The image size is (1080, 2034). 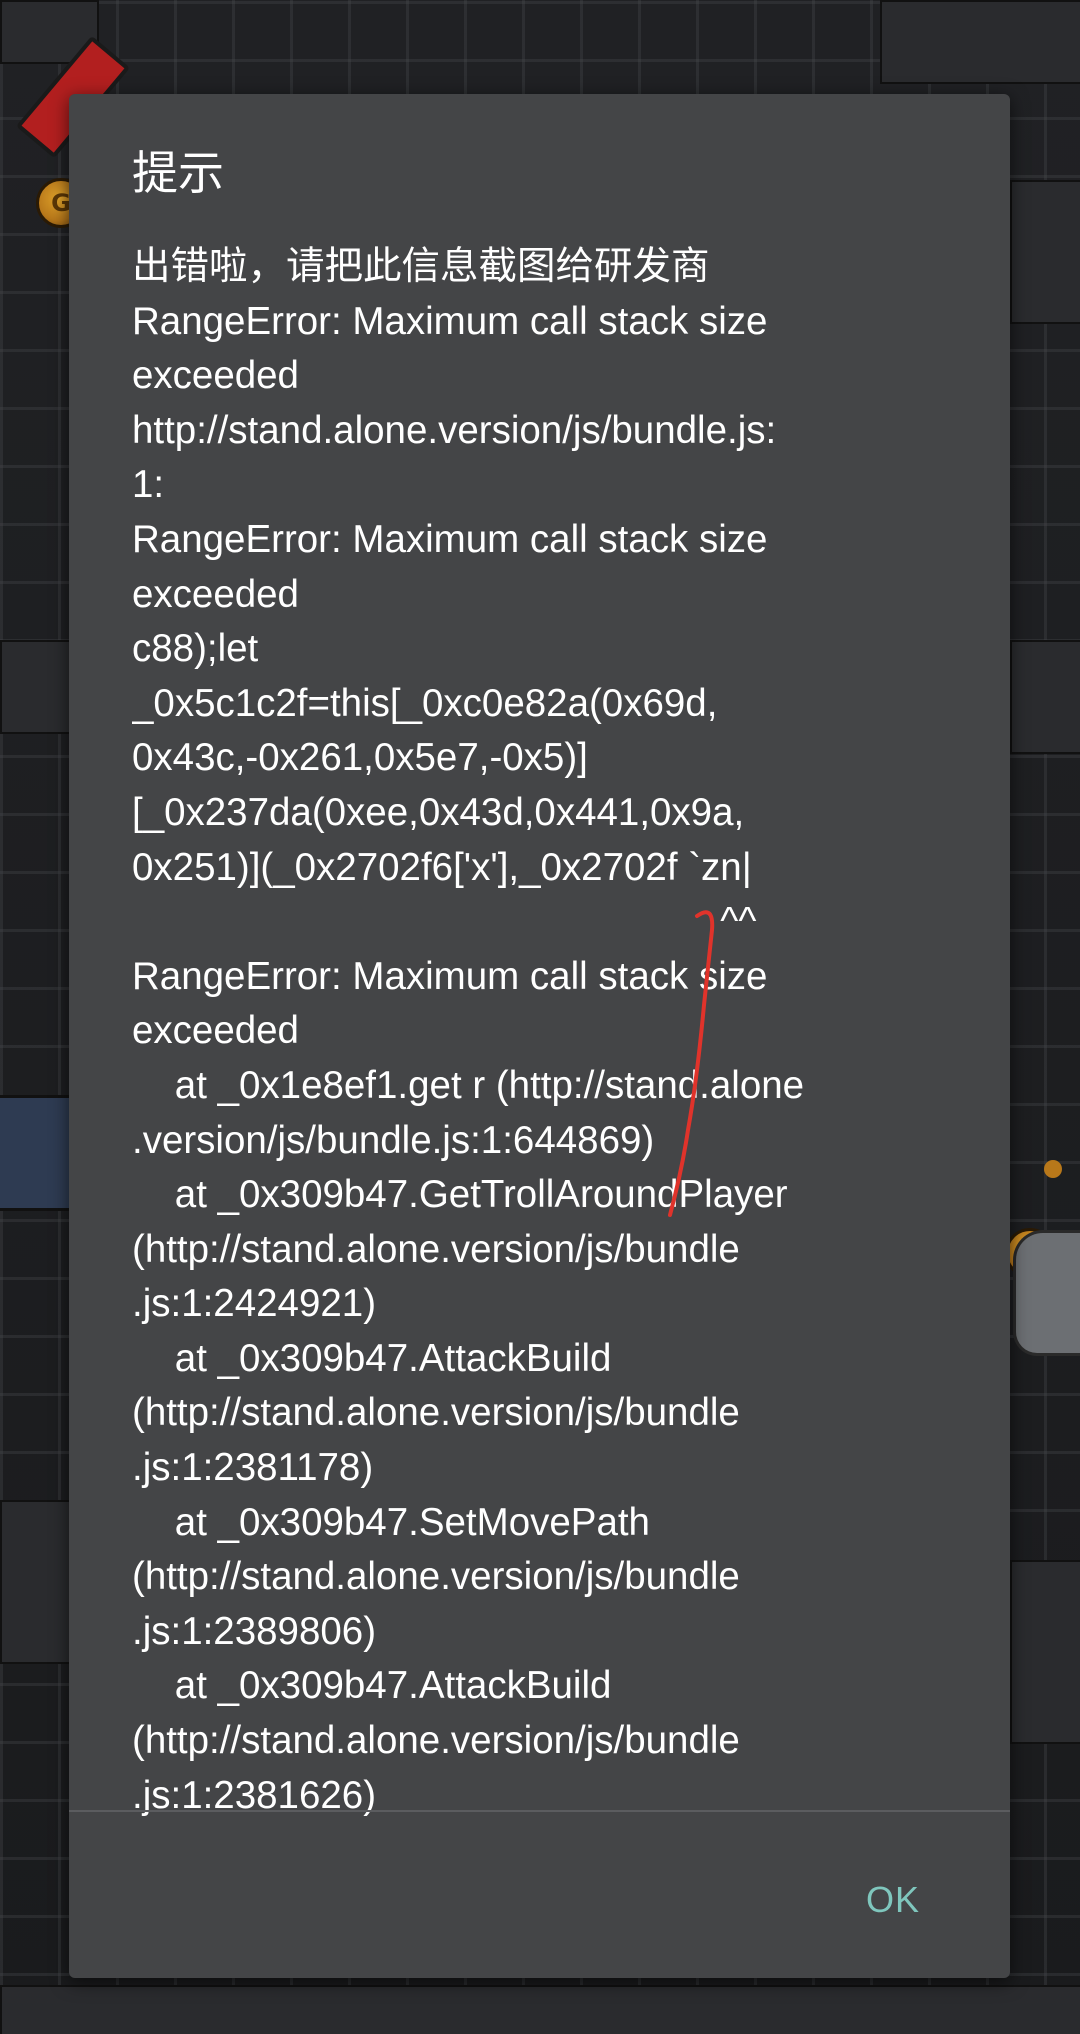 I want to click on dialog-title: 提示, so click(x=178, y=173).